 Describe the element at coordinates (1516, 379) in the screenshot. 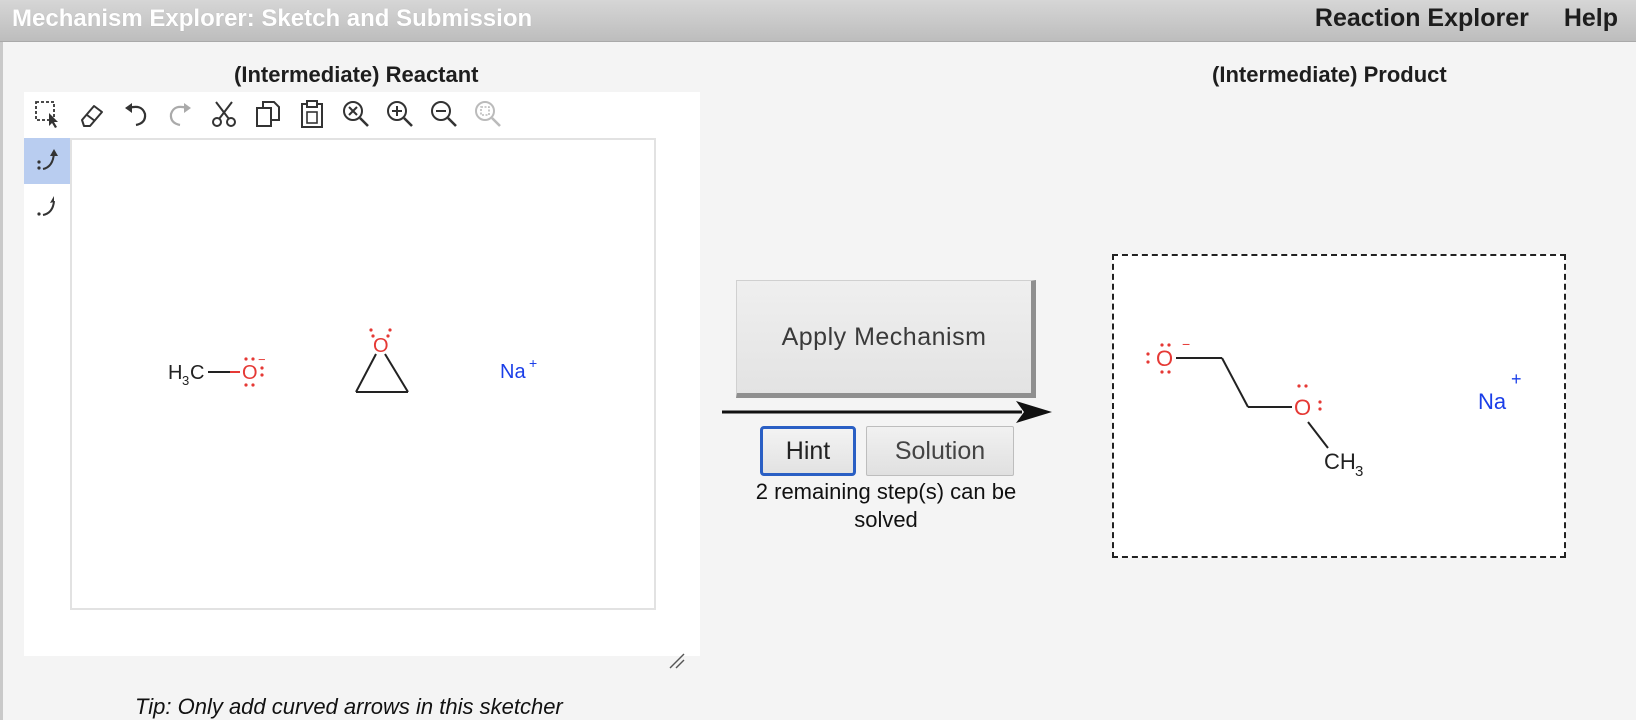

I see `product-sodium-charge: +` at that location.